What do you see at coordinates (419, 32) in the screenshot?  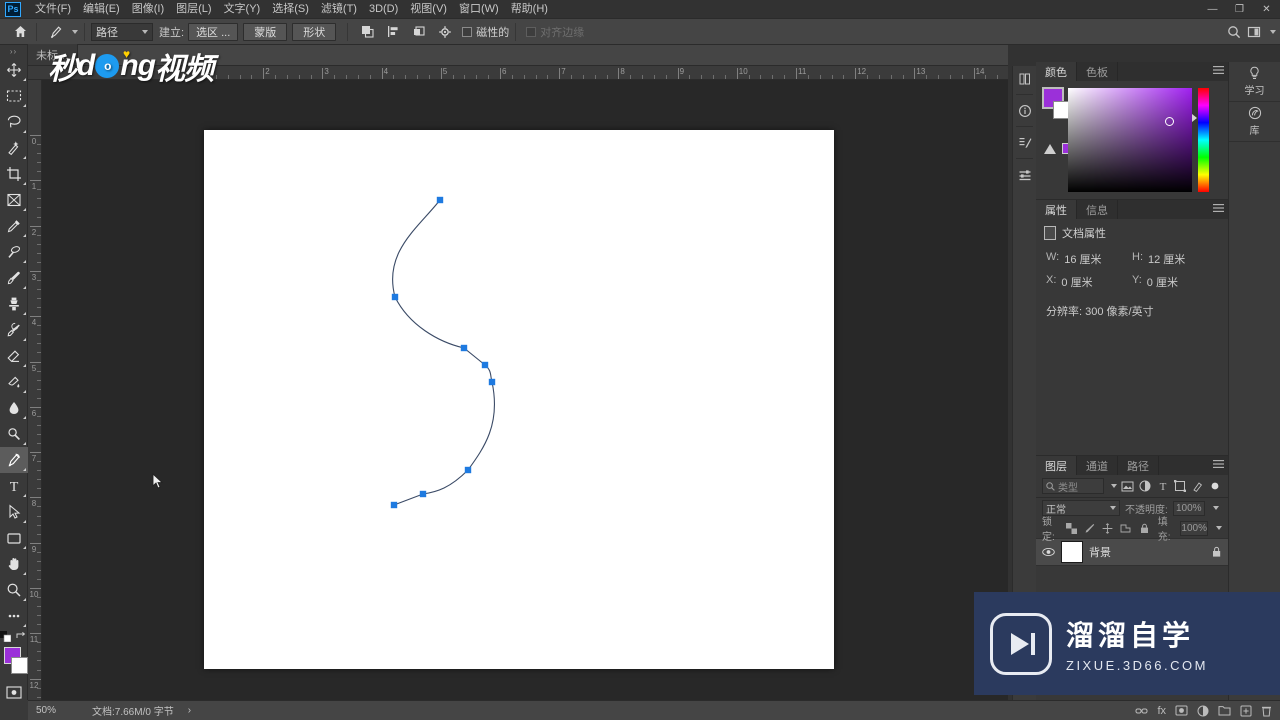 I see `path-arrangement-icon` at bounding box center [419, 32].